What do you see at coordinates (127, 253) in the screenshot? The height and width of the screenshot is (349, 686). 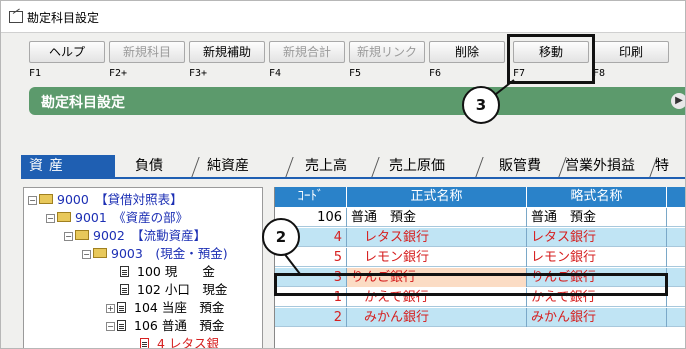 I see `tree-node-code: 9003` at bounding box center [127, 253].